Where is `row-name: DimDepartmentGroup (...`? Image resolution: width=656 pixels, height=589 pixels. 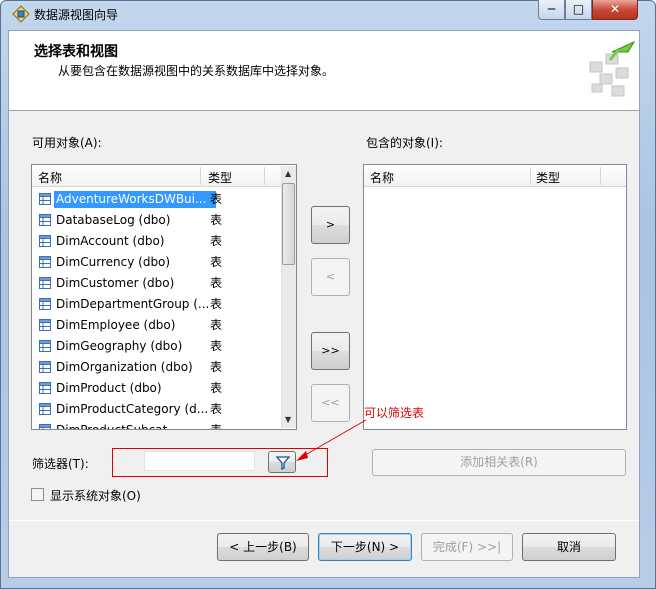 row-name: DimDepartmentGroup (... is located at coordinates (133, 304).